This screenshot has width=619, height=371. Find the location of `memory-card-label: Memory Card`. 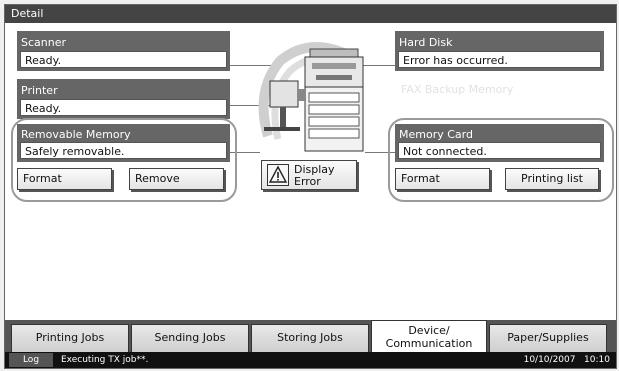

memory-card-label: Memory Card is located at coordinates (436, 134).